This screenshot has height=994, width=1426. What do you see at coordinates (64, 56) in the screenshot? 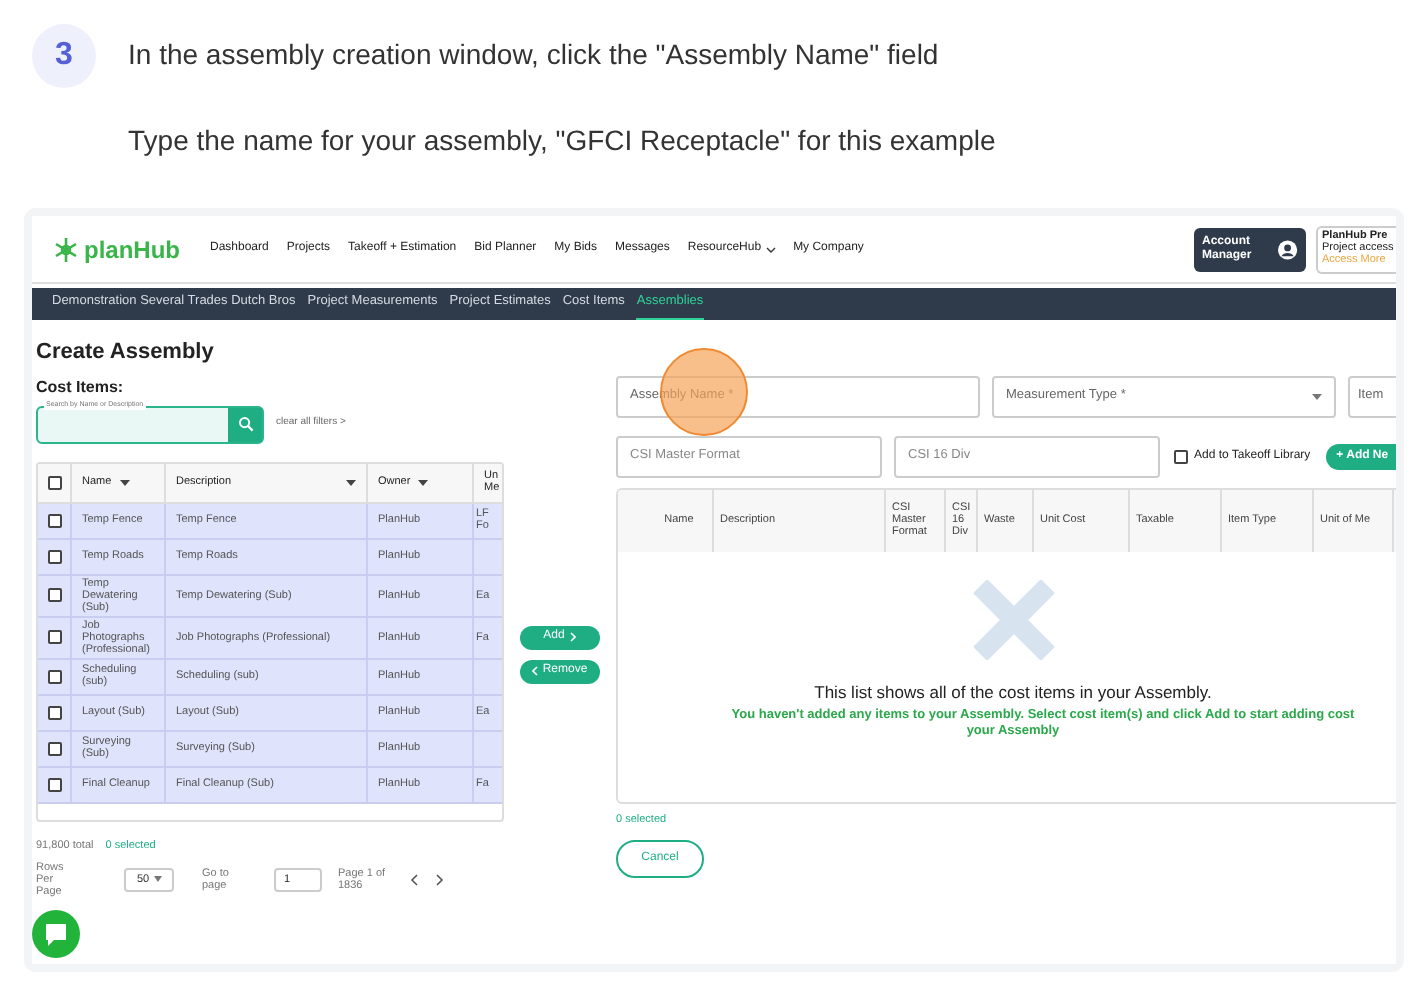
I see `step-number-badge: 3` at bounding box center [64, 56].